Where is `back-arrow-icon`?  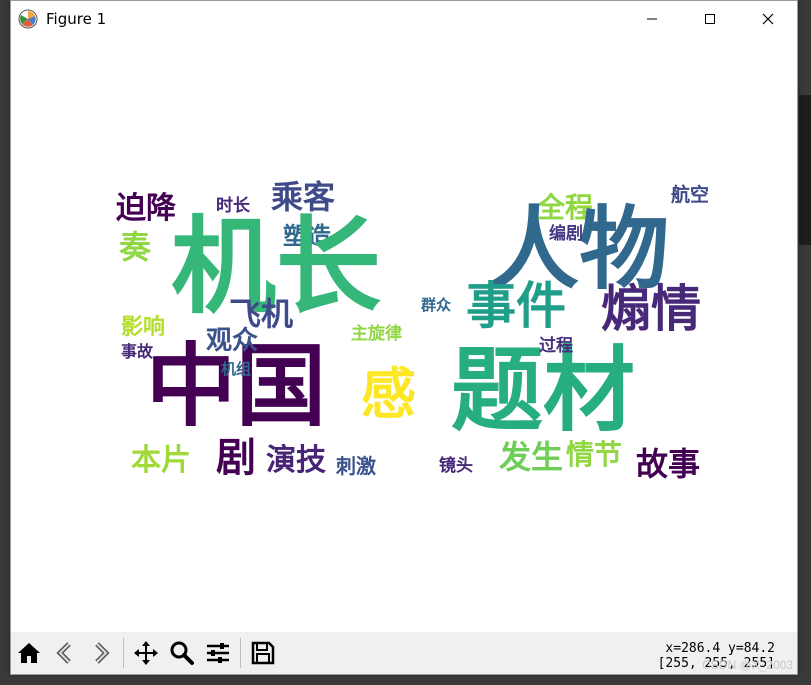
back-arrow-icon is located at coordinates (63, 653).